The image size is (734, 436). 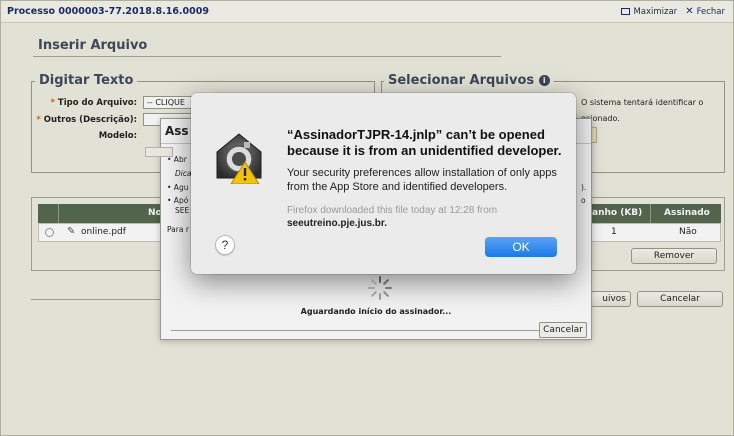 I want to click on ok-button: OK, so click(x=521, y=247).